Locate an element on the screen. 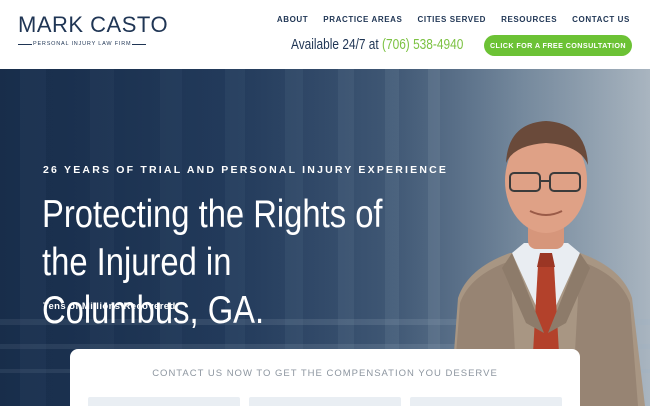  phone-link: (706) 538-4940 is located at coordinates (422, 45).